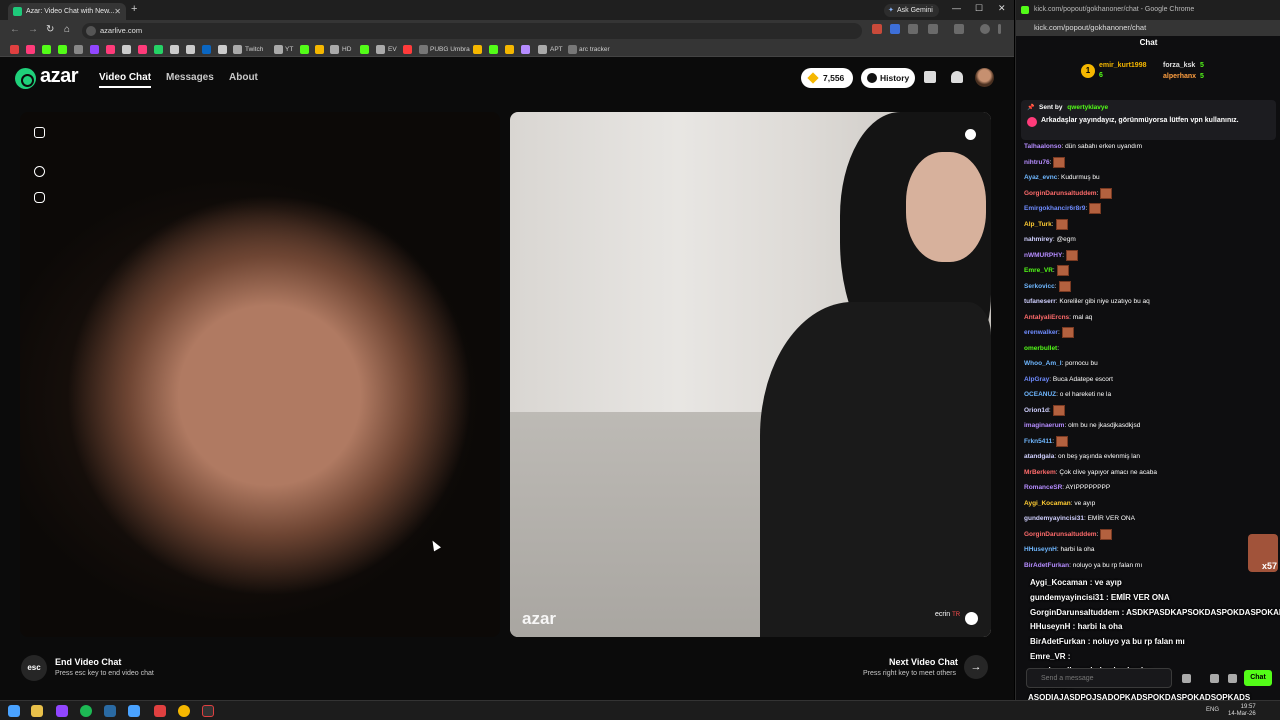 The height and width of the screenshot is (720, 1280). Describe the element at coordinates (970, 134) in the screenshot. I see `info-icon` at that location.